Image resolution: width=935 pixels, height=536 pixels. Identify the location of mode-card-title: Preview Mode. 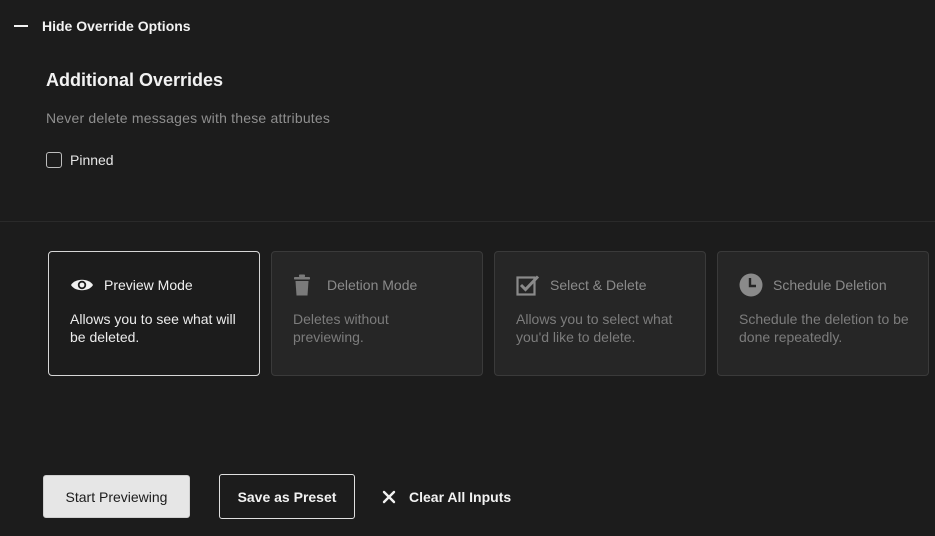
(148, 285).